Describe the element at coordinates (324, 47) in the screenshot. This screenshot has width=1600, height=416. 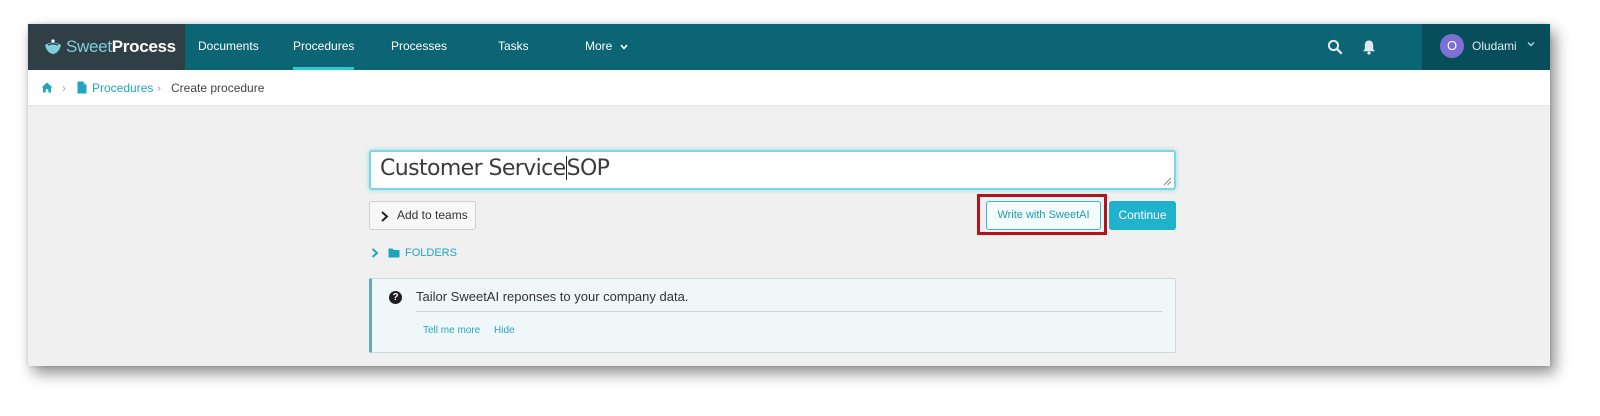
I see `nav-procedures: Procedures` at that location.